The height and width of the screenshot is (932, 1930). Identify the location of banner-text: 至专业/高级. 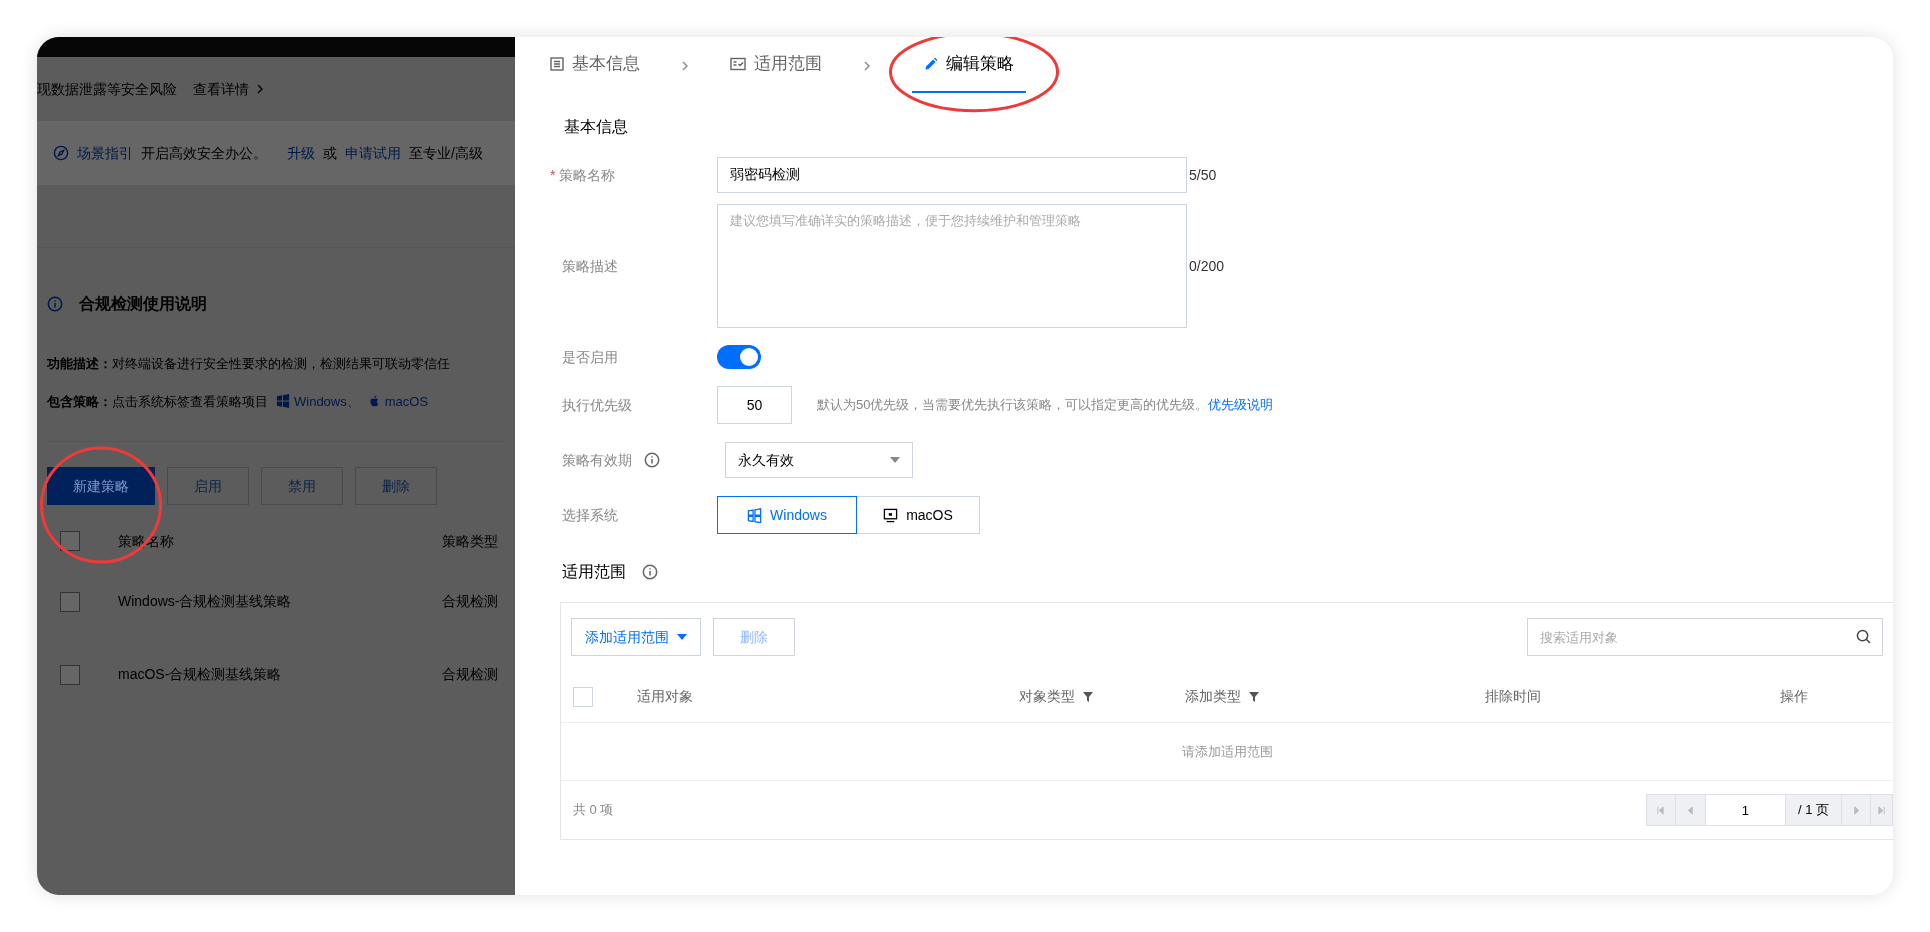
(446, 153).